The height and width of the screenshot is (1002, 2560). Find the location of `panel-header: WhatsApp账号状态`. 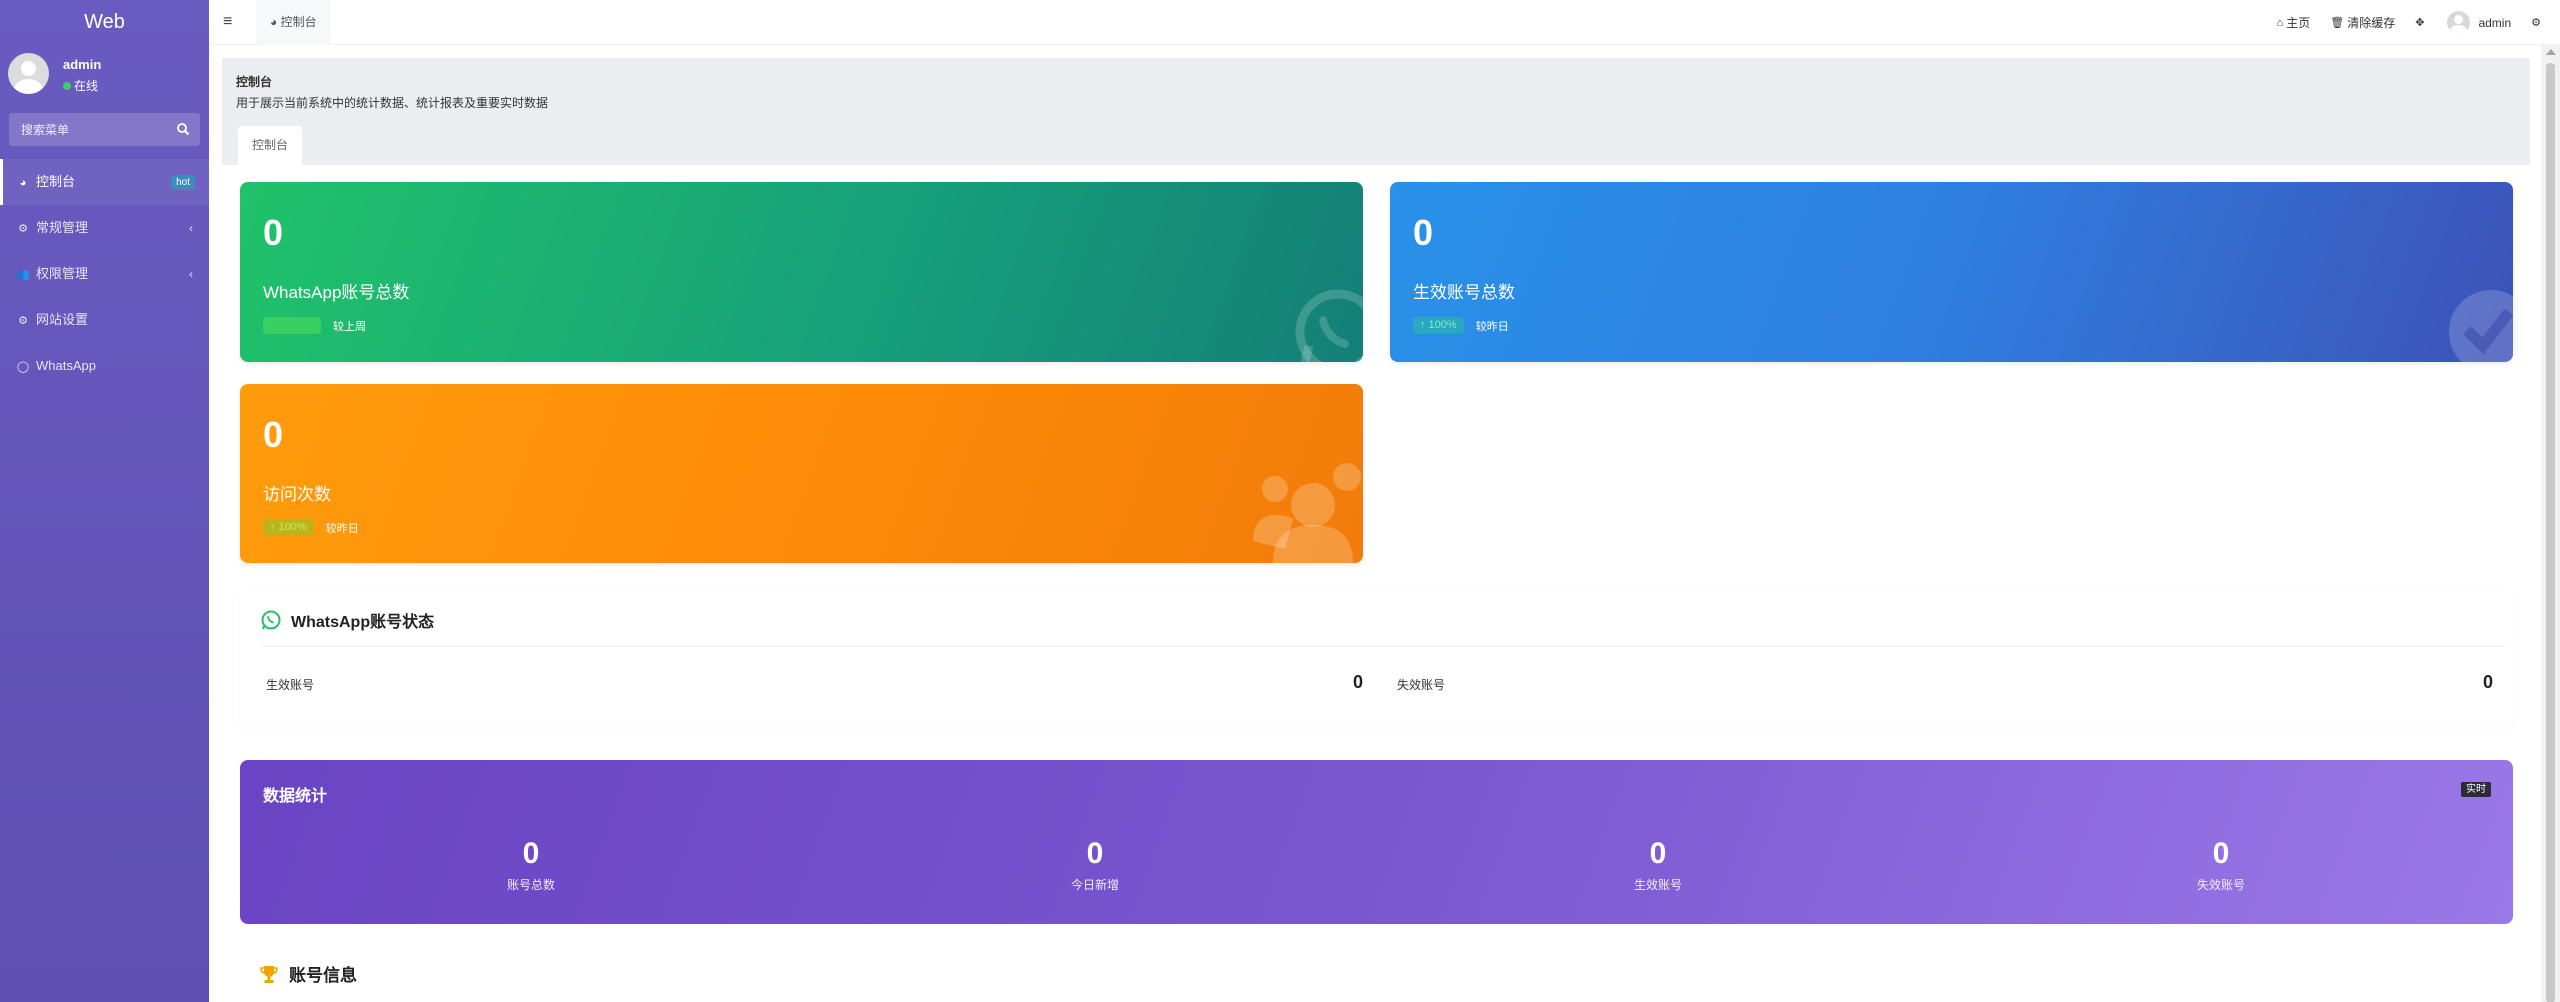

panel-header: WhatsApp账号状态 is located at coordinates (347, 620).